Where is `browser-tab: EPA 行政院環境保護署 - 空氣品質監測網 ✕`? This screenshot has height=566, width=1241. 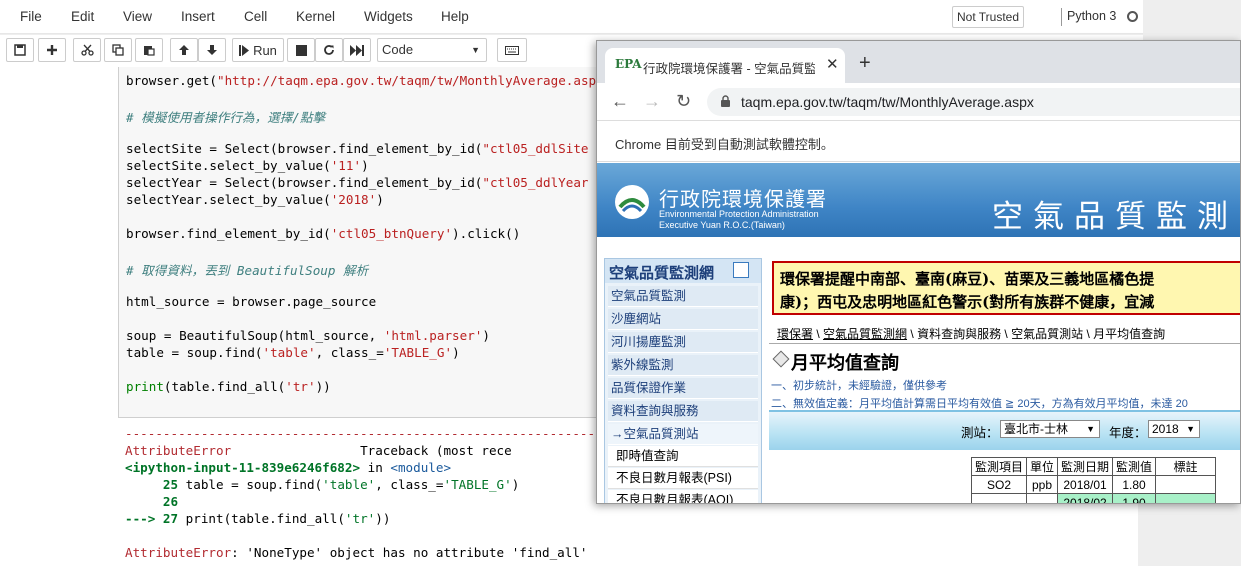 browser-tab: EPA 行政院環境保護署 - 空氣品質監測網 ✕ is located at coordinates (725, 65).